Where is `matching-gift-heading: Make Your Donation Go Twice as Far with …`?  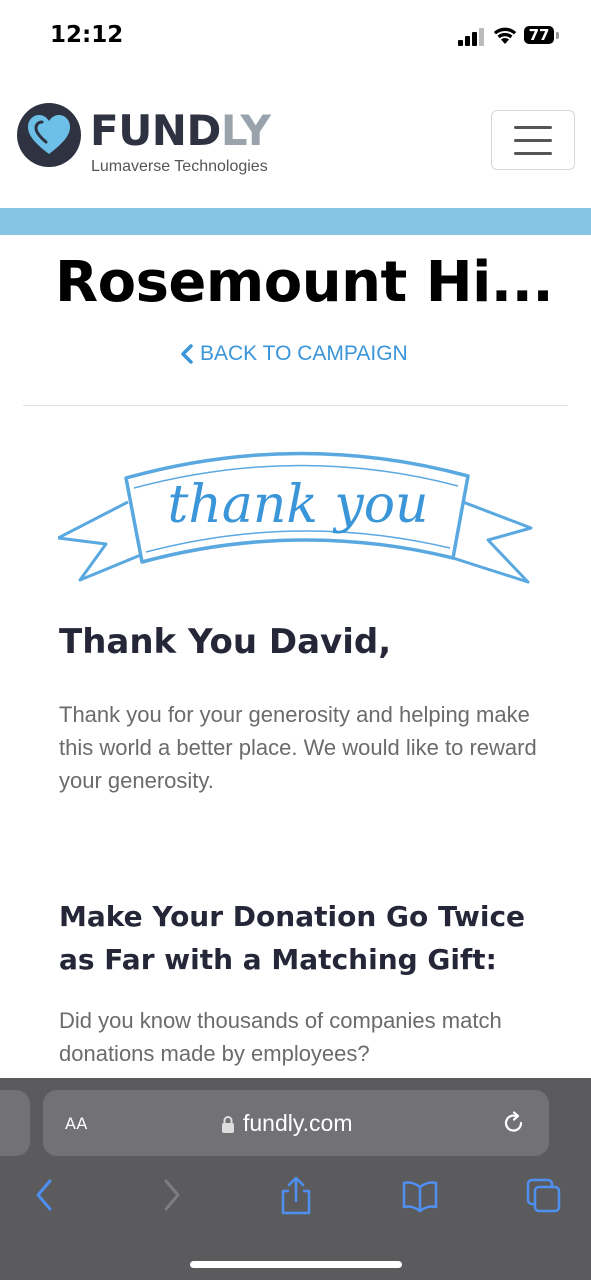 matching-gift-heading: Make Your Donation Go Twice as Far with … is located at coordinates (292, 938).